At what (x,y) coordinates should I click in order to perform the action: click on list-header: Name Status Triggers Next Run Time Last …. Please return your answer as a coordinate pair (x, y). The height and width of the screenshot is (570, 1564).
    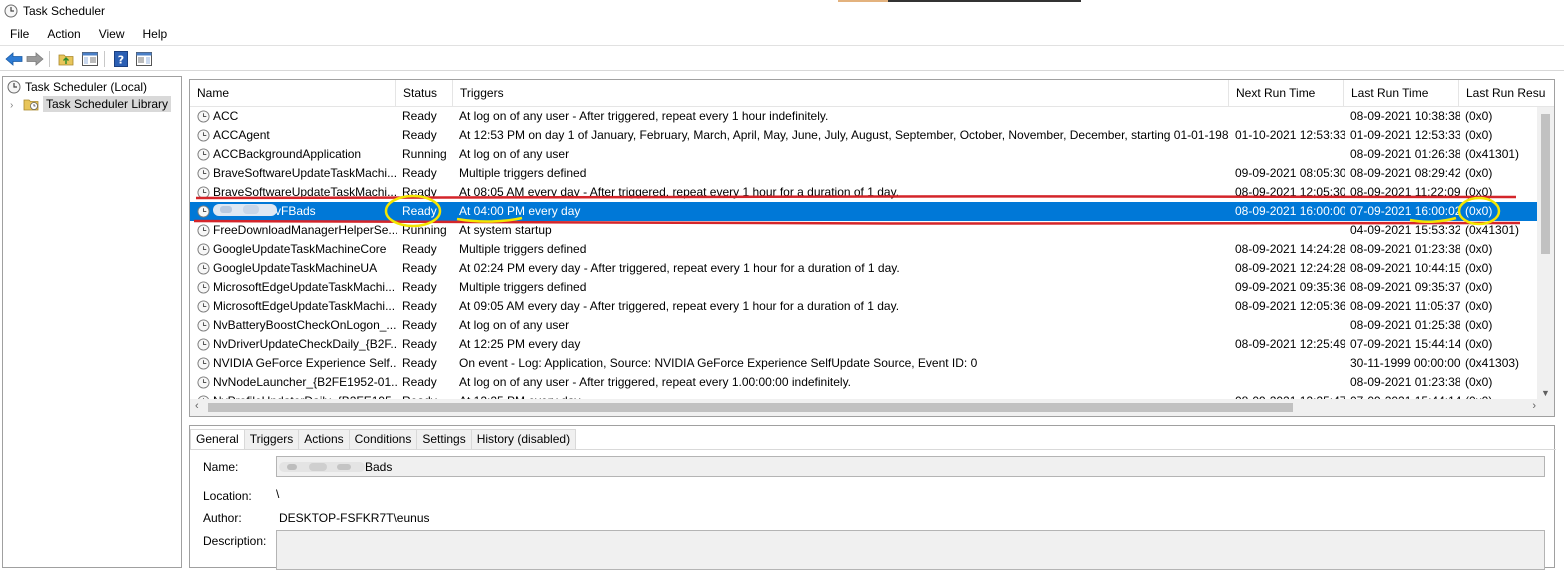
    Looking at the image, I should click on (872, 93).